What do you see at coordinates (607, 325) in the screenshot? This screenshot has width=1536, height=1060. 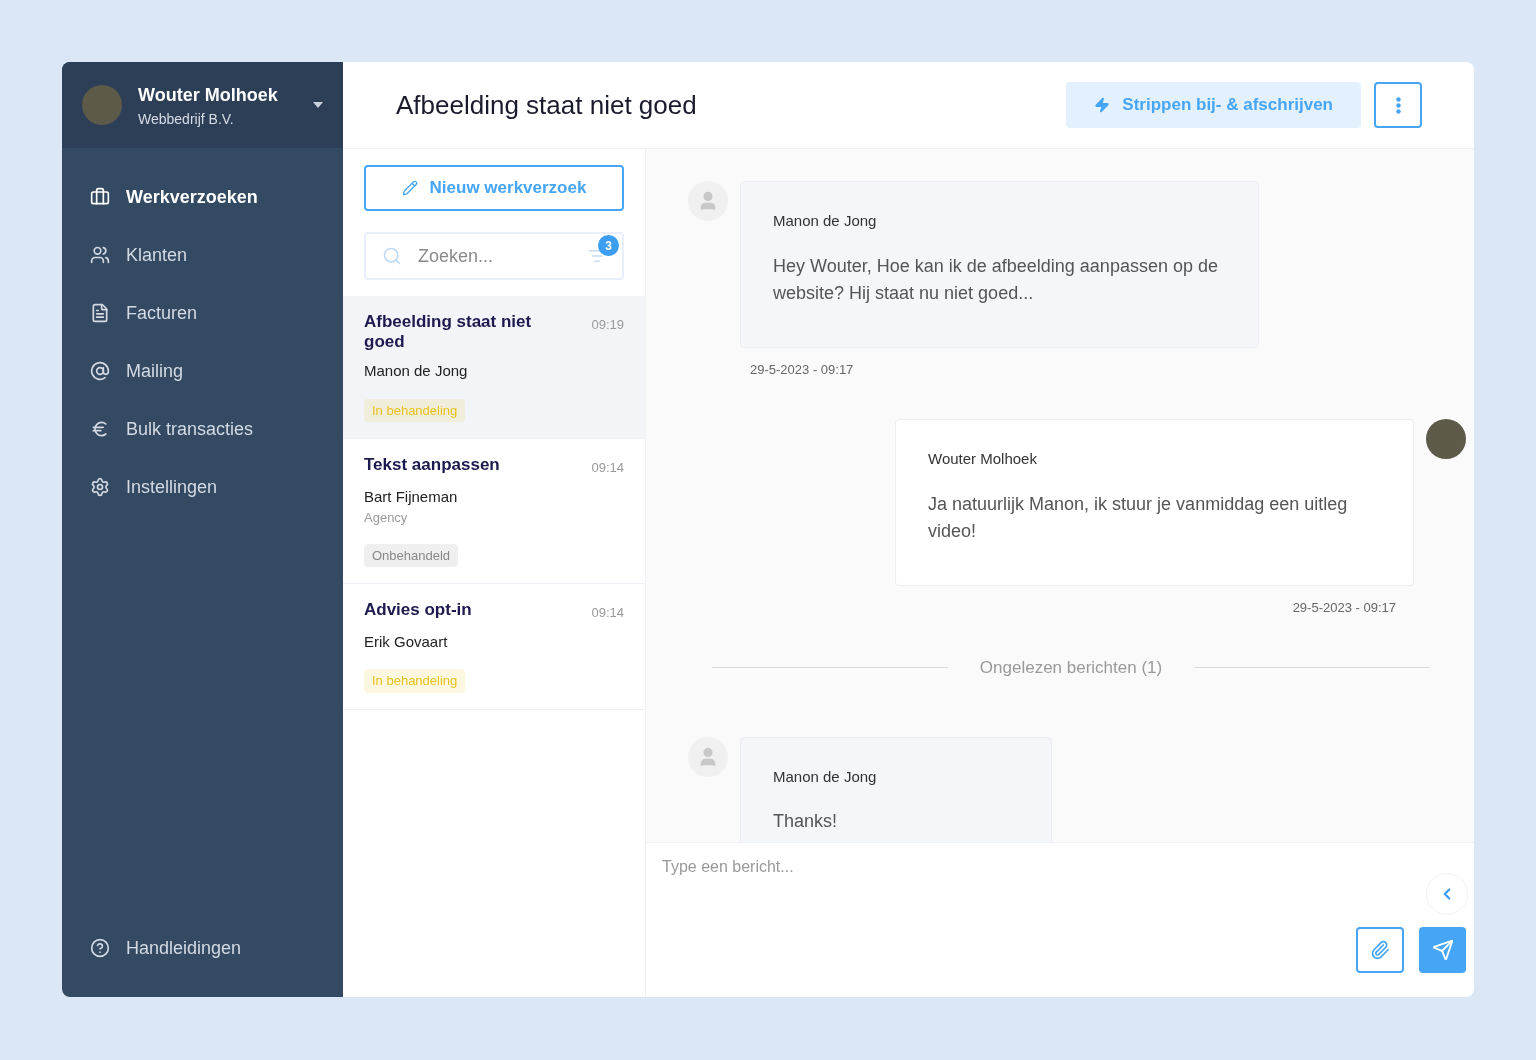 I see `request-time: 09:19` at bounding box center [607, 325].